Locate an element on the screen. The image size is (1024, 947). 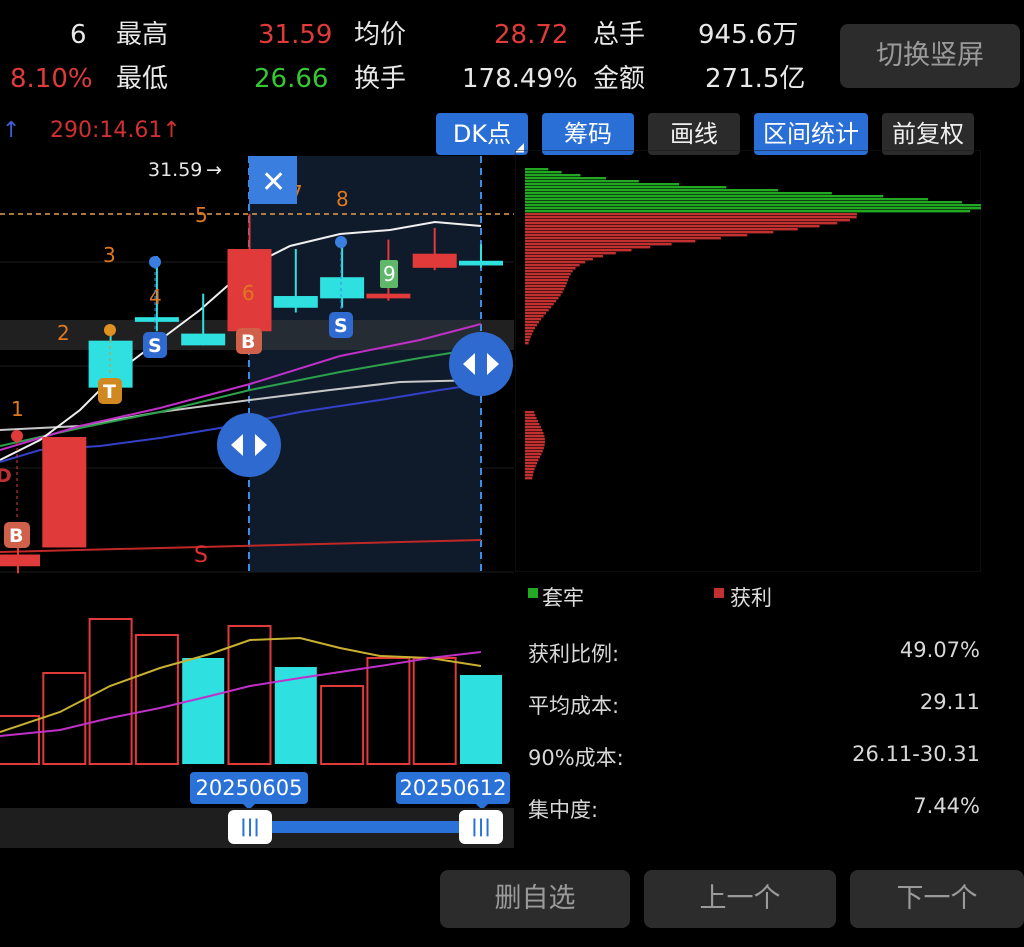
concentration-row: 集中度: 7.44% is located at coordinates (754, 809).